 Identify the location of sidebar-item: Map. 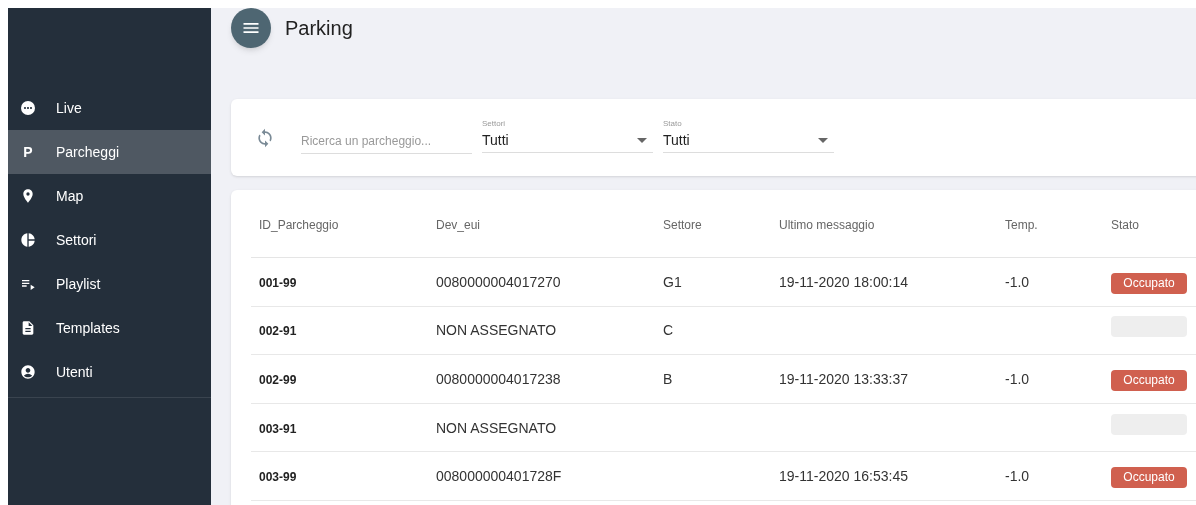
(109, 196).